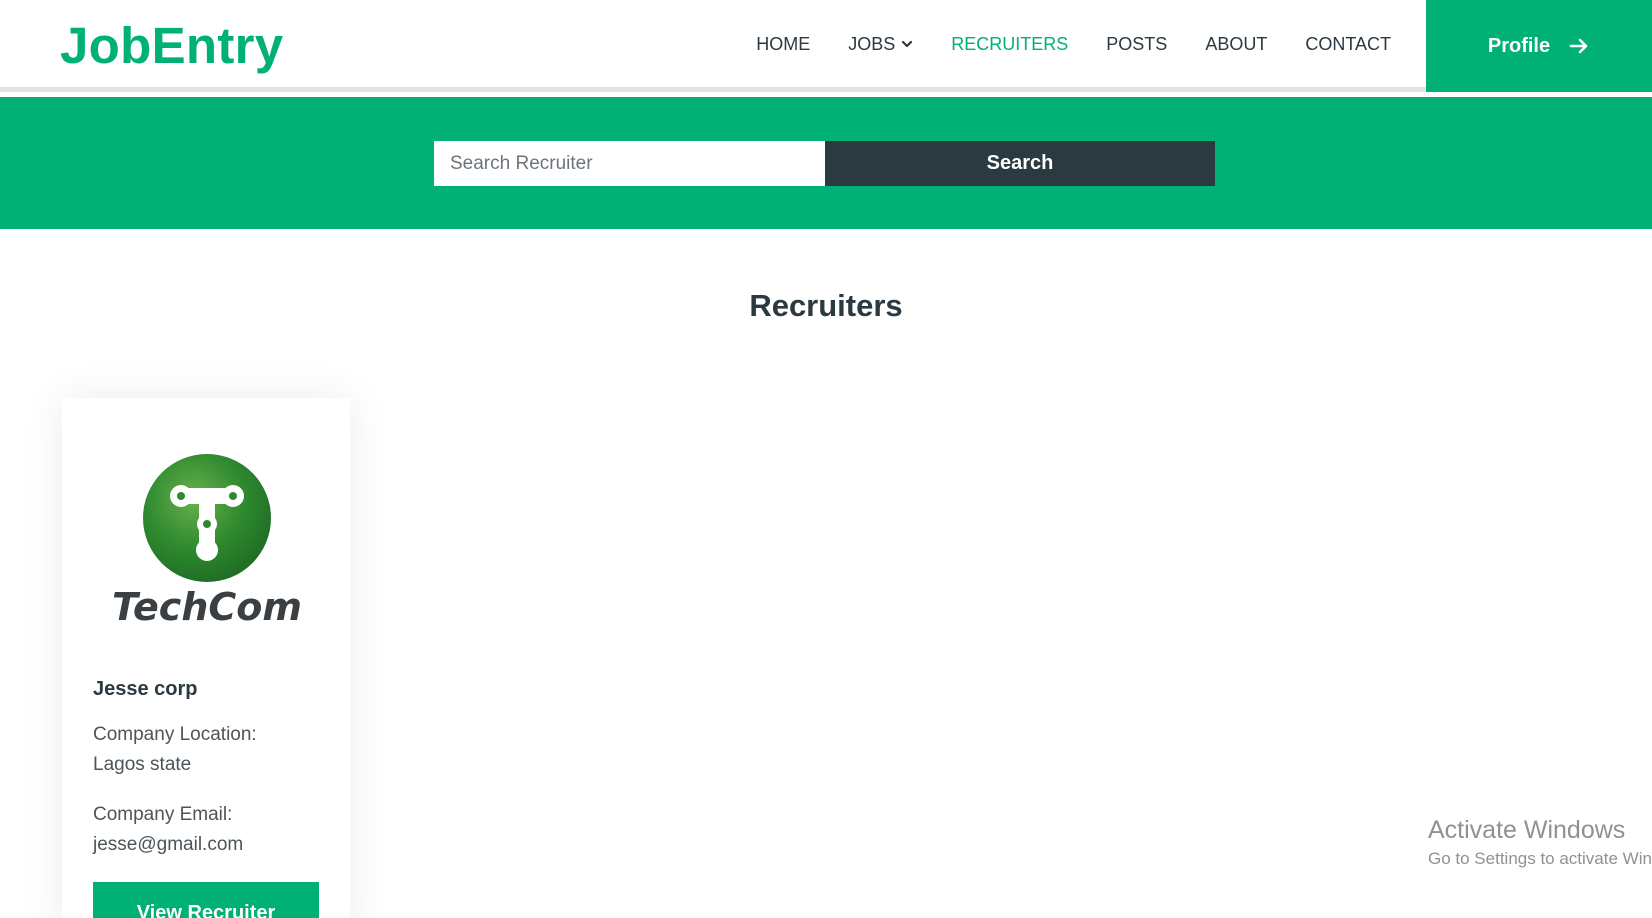 This screenshot has width=1652, height=918. Describe the element at coordinates (175, 750) in the screenshot. I see `company-location: Company Location: Lagos state` at that location.